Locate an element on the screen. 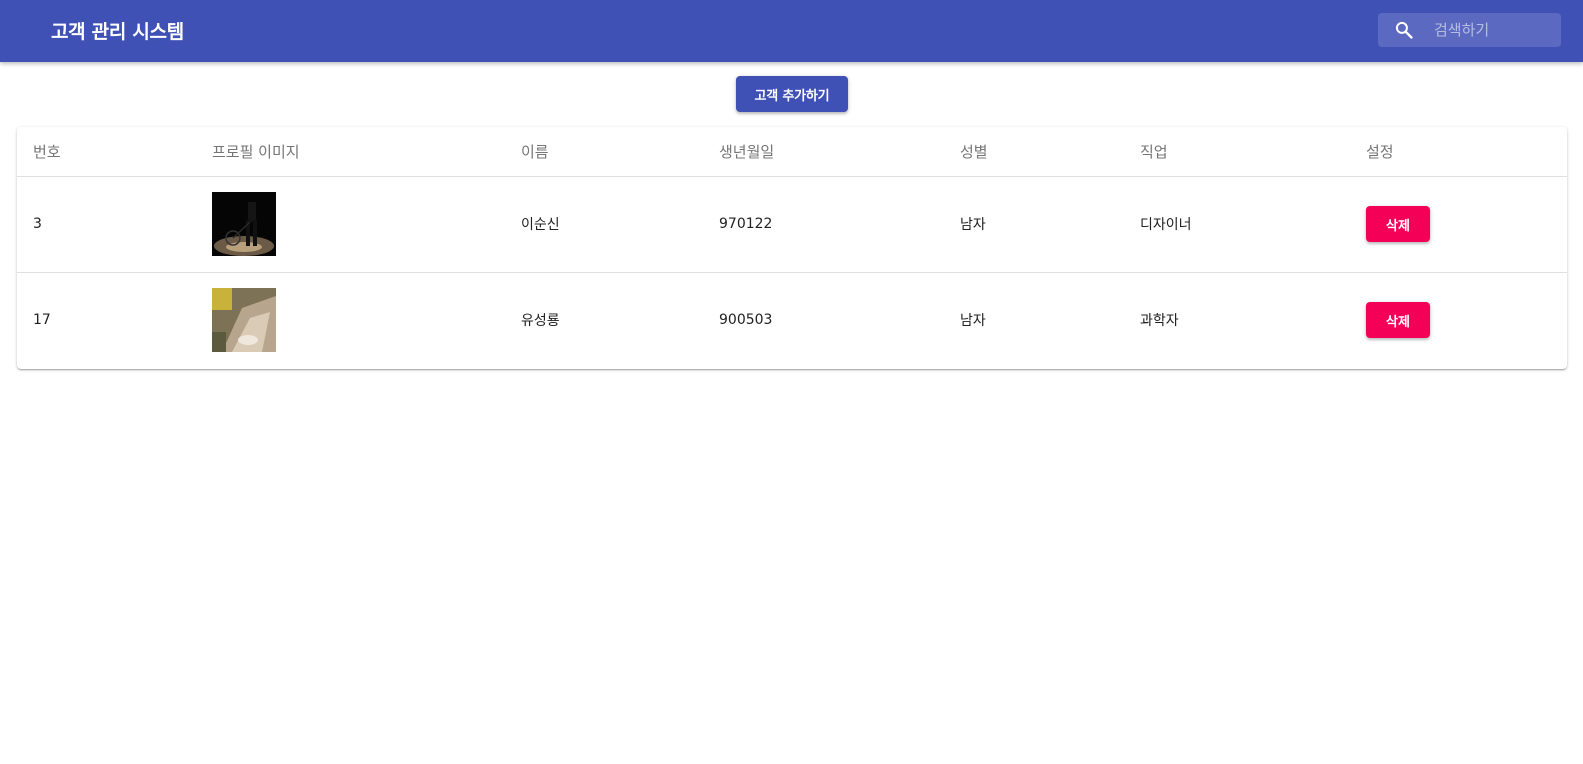  cell-id: 3 is located at coordinates (106, 224).